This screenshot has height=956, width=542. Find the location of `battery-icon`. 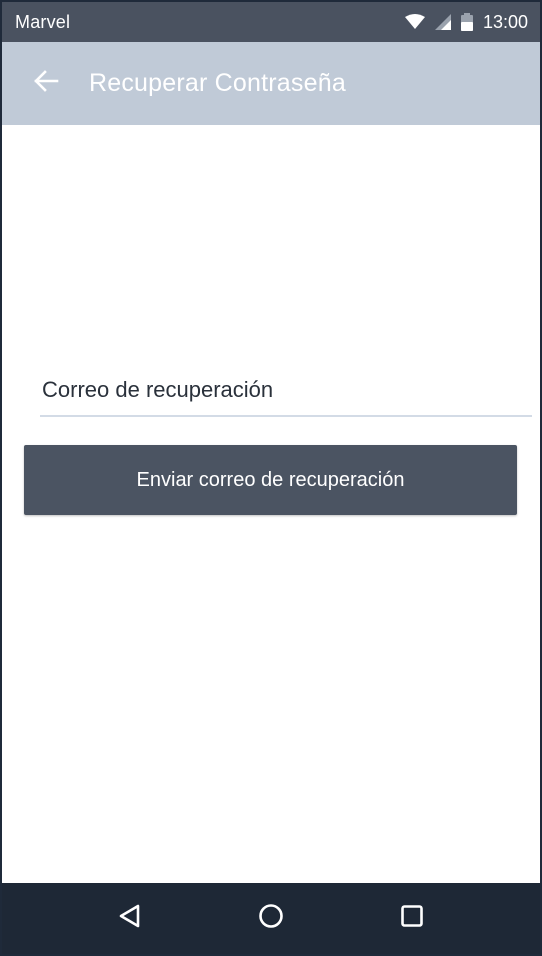

battery-icon is located at coordinates (466, 22).